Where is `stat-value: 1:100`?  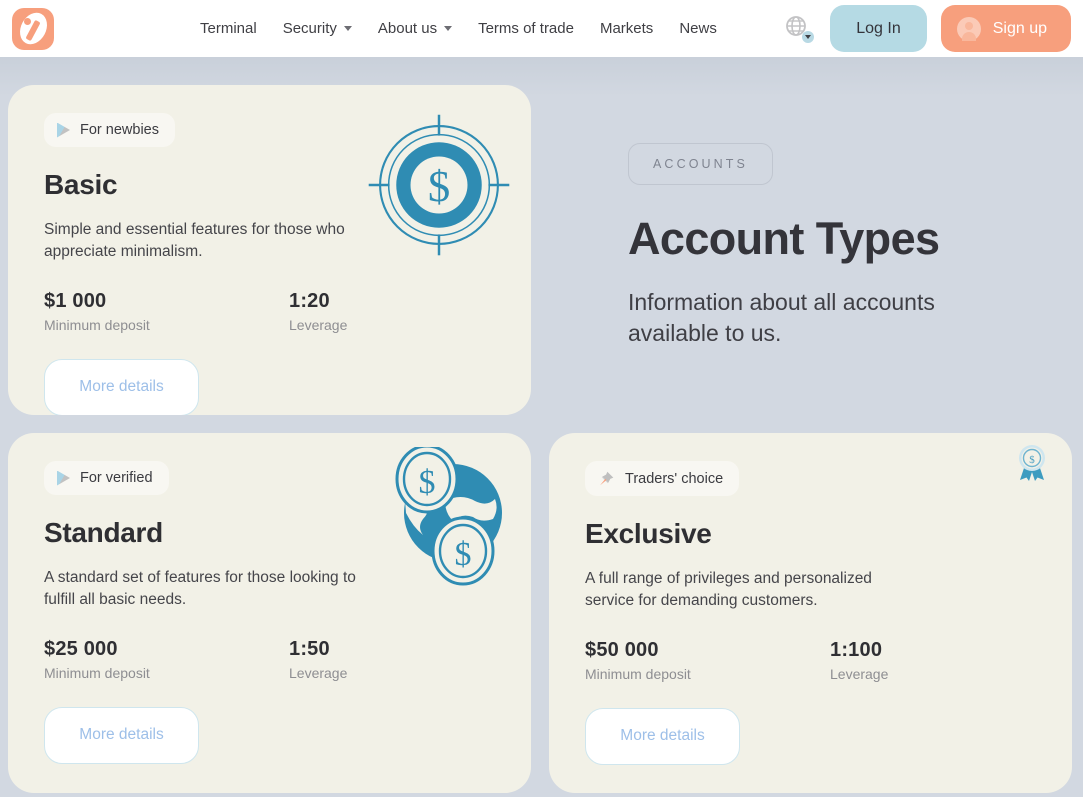
stat-value: 1:100 is located at coordinates (856, 649).